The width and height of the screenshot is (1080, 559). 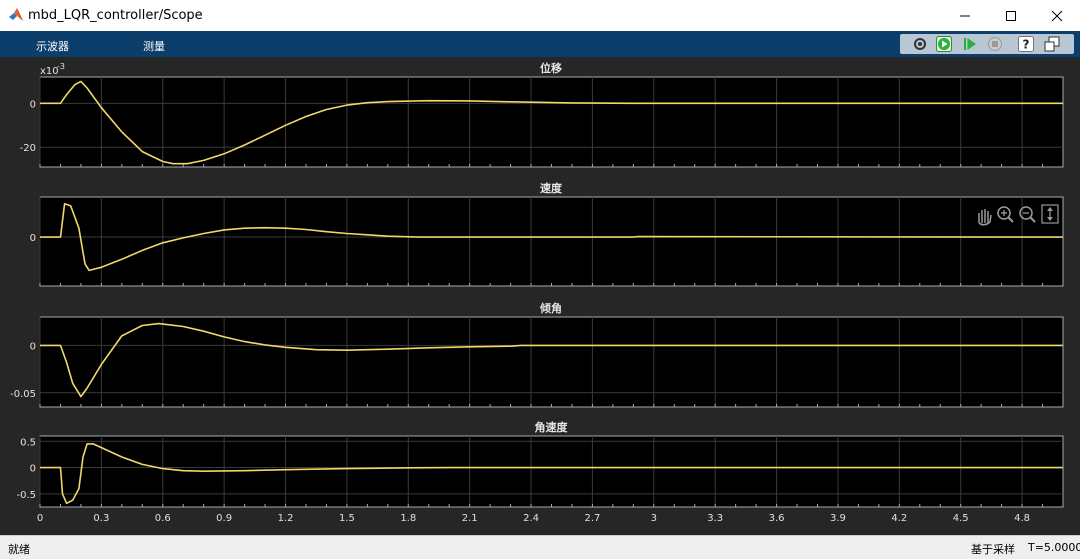 I want to click on help-icon: ?, so click(x=1026, y=44).